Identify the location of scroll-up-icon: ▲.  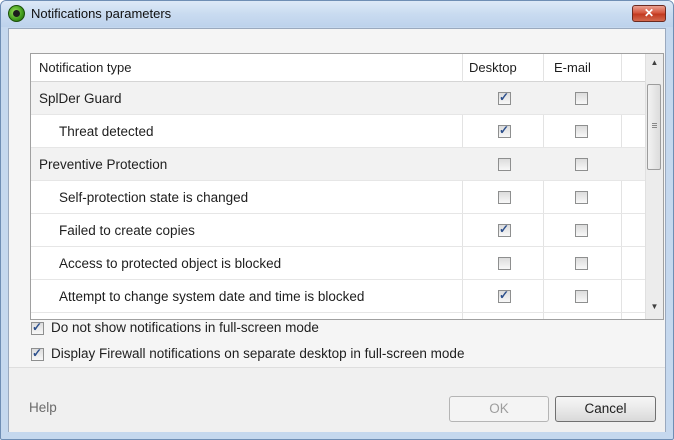
(654, 62).